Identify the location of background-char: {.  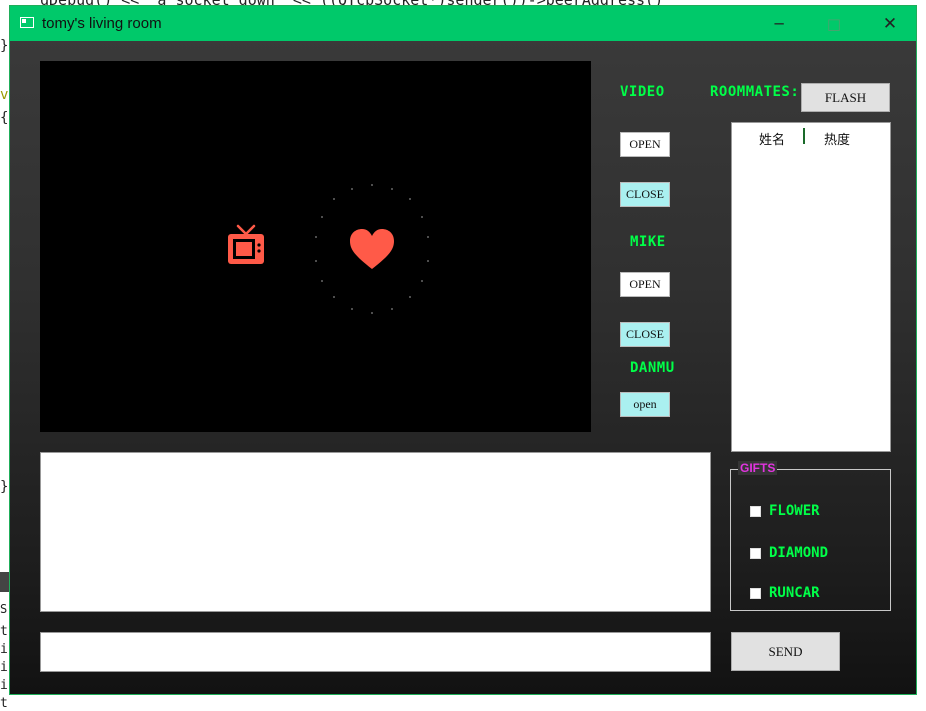
(4, 118).